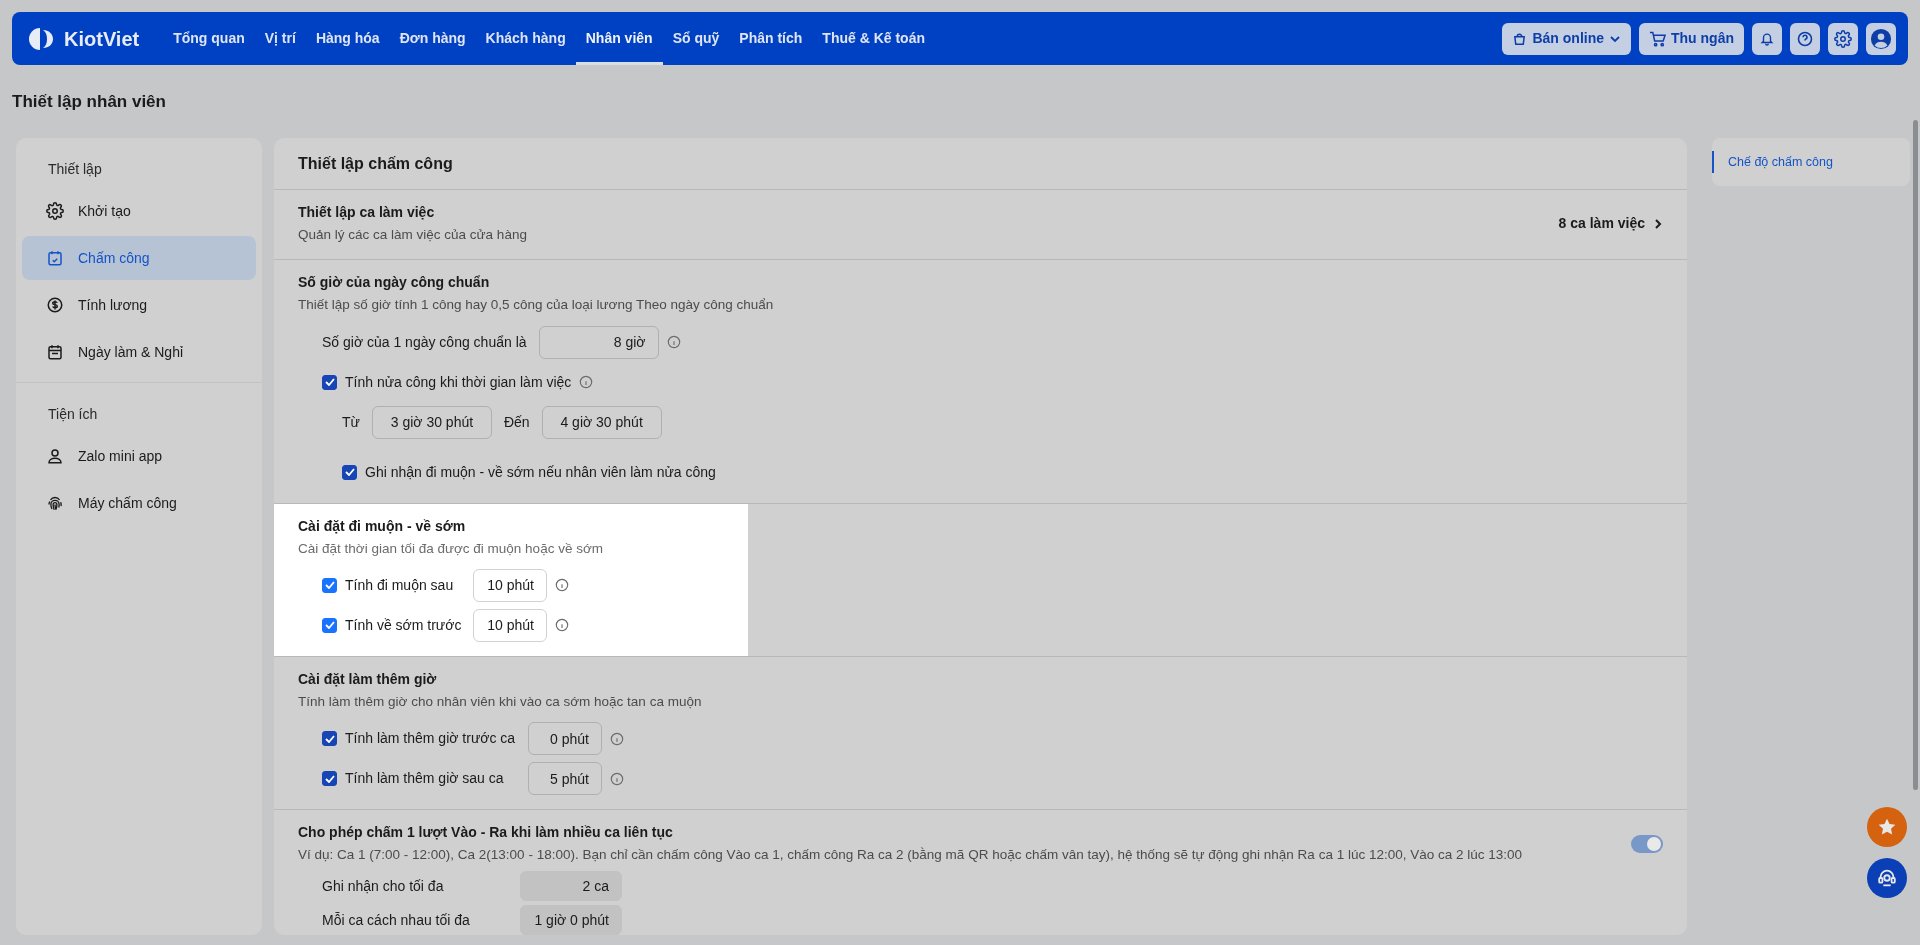  What do you see at coordinates (405, 625) in the screenshot?
I see `checkbox-label: Tính về sớm trước` at bounding box center [405, 625].